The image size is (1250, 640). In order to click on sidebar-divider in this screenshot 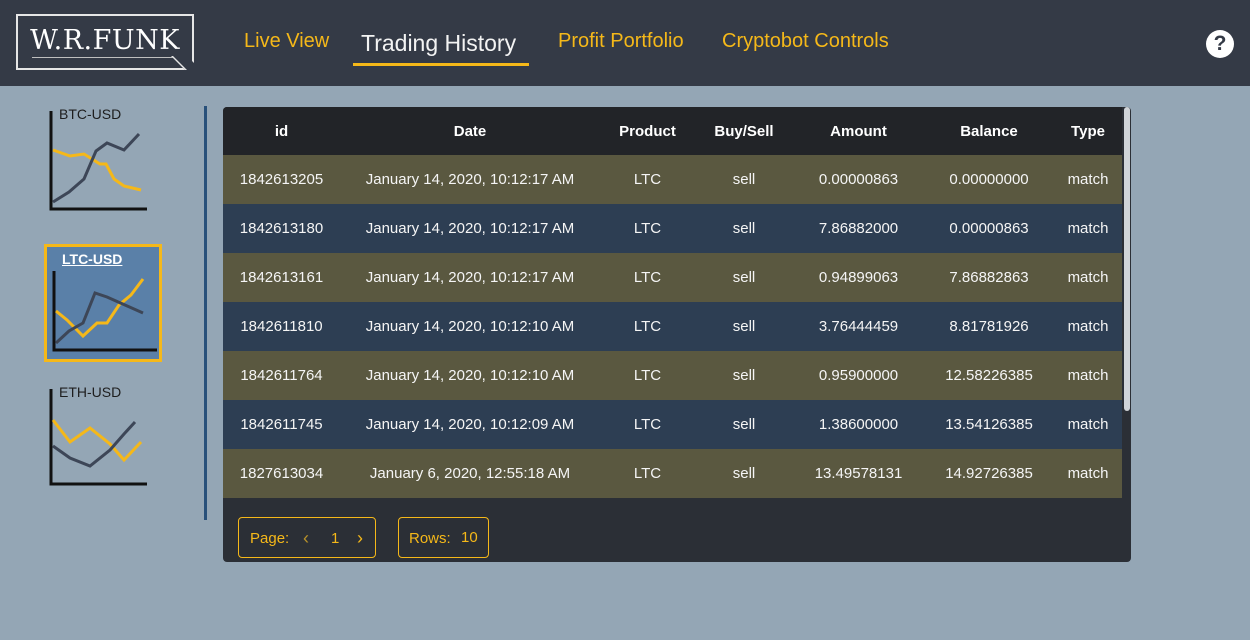, I will do `click(205, 313)`.